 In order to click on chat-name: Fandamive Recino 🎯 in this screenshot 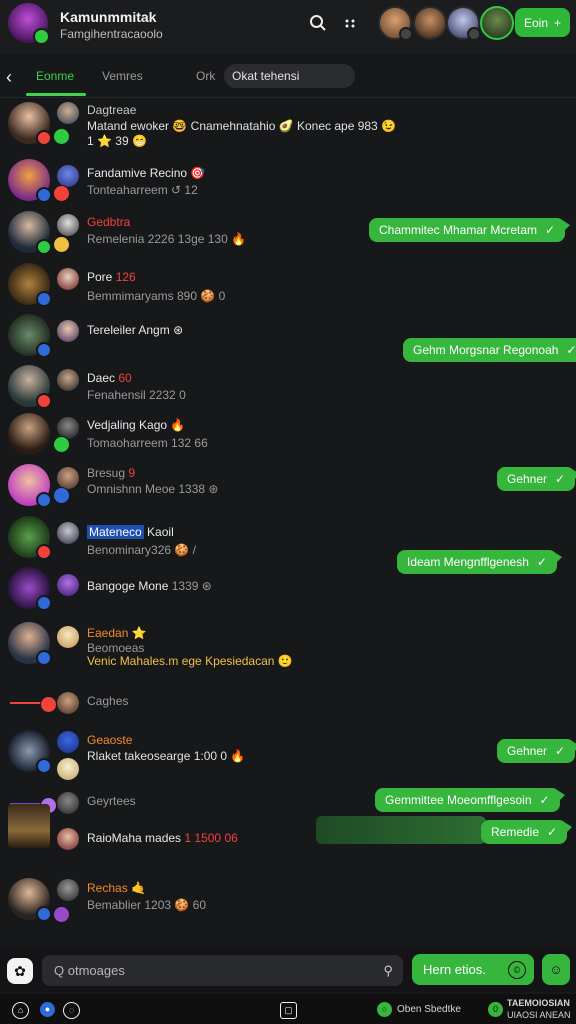, I will do `click(146, 173)`.